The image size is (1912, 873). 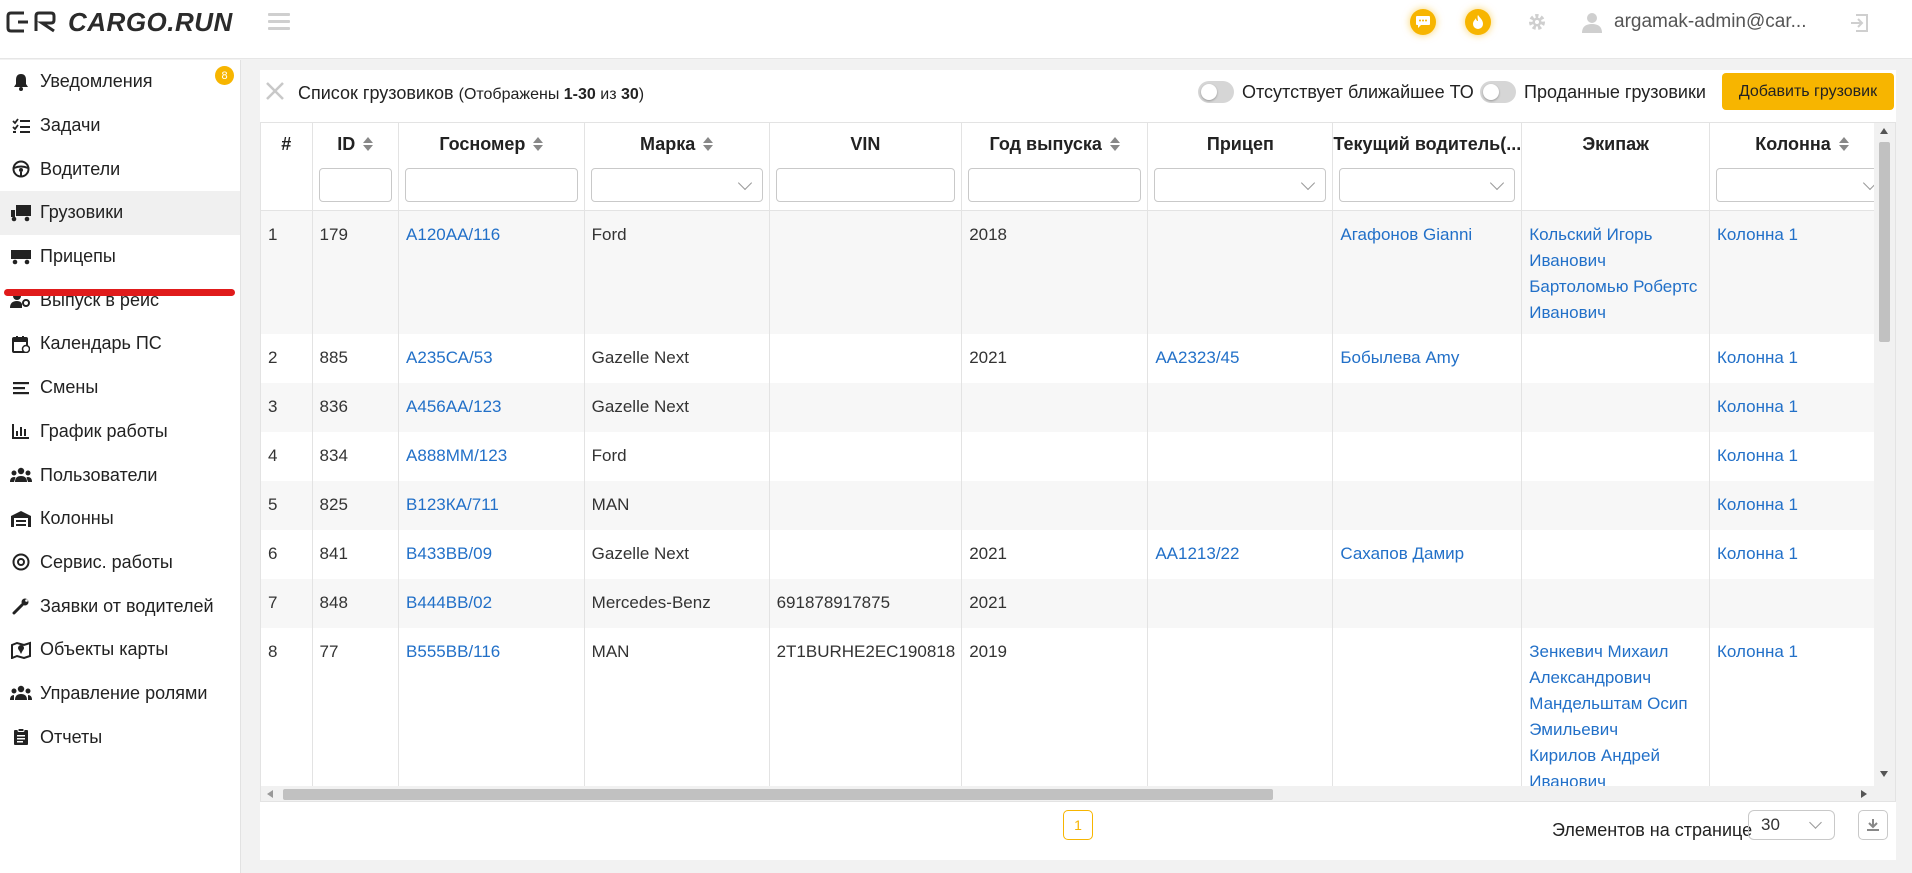 What do you see at coordinates (1197, 357) in the screenshot?
I see `trailer-link: АА2323/45` at bounding box center [1197, 357].